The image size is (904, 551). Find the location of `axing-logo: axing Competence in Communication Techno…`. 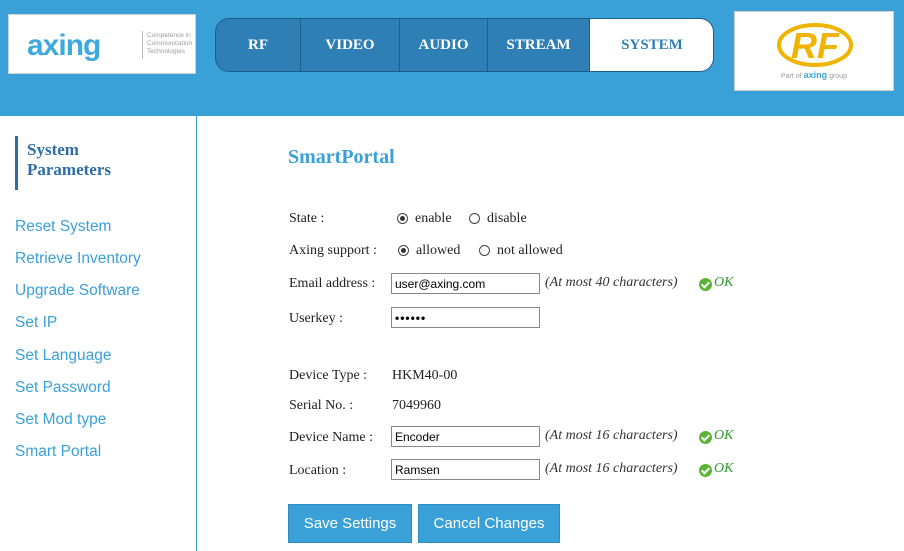

axing-logo: axing Competence in Communication Techno… is located at coordinates (102, 44).